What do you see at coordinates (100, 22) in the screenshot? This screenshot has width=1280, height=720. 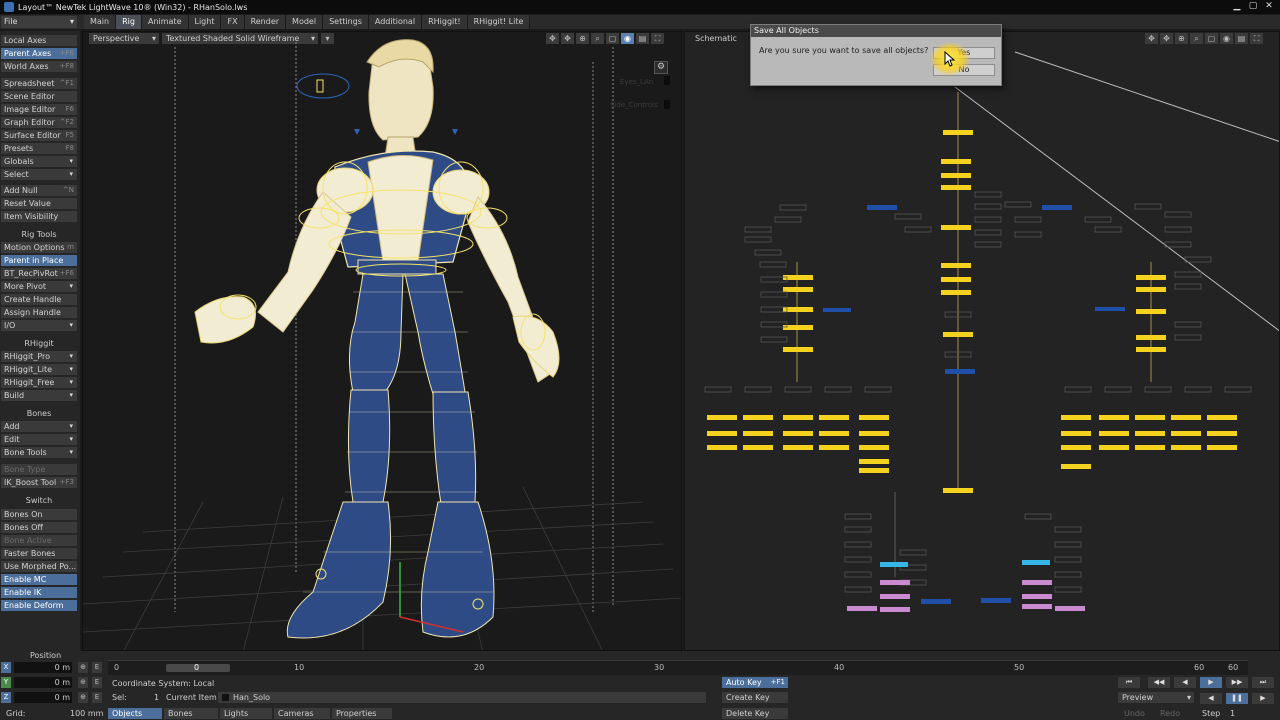 I see `tab-main: Main` at bounding box center [100, 22].